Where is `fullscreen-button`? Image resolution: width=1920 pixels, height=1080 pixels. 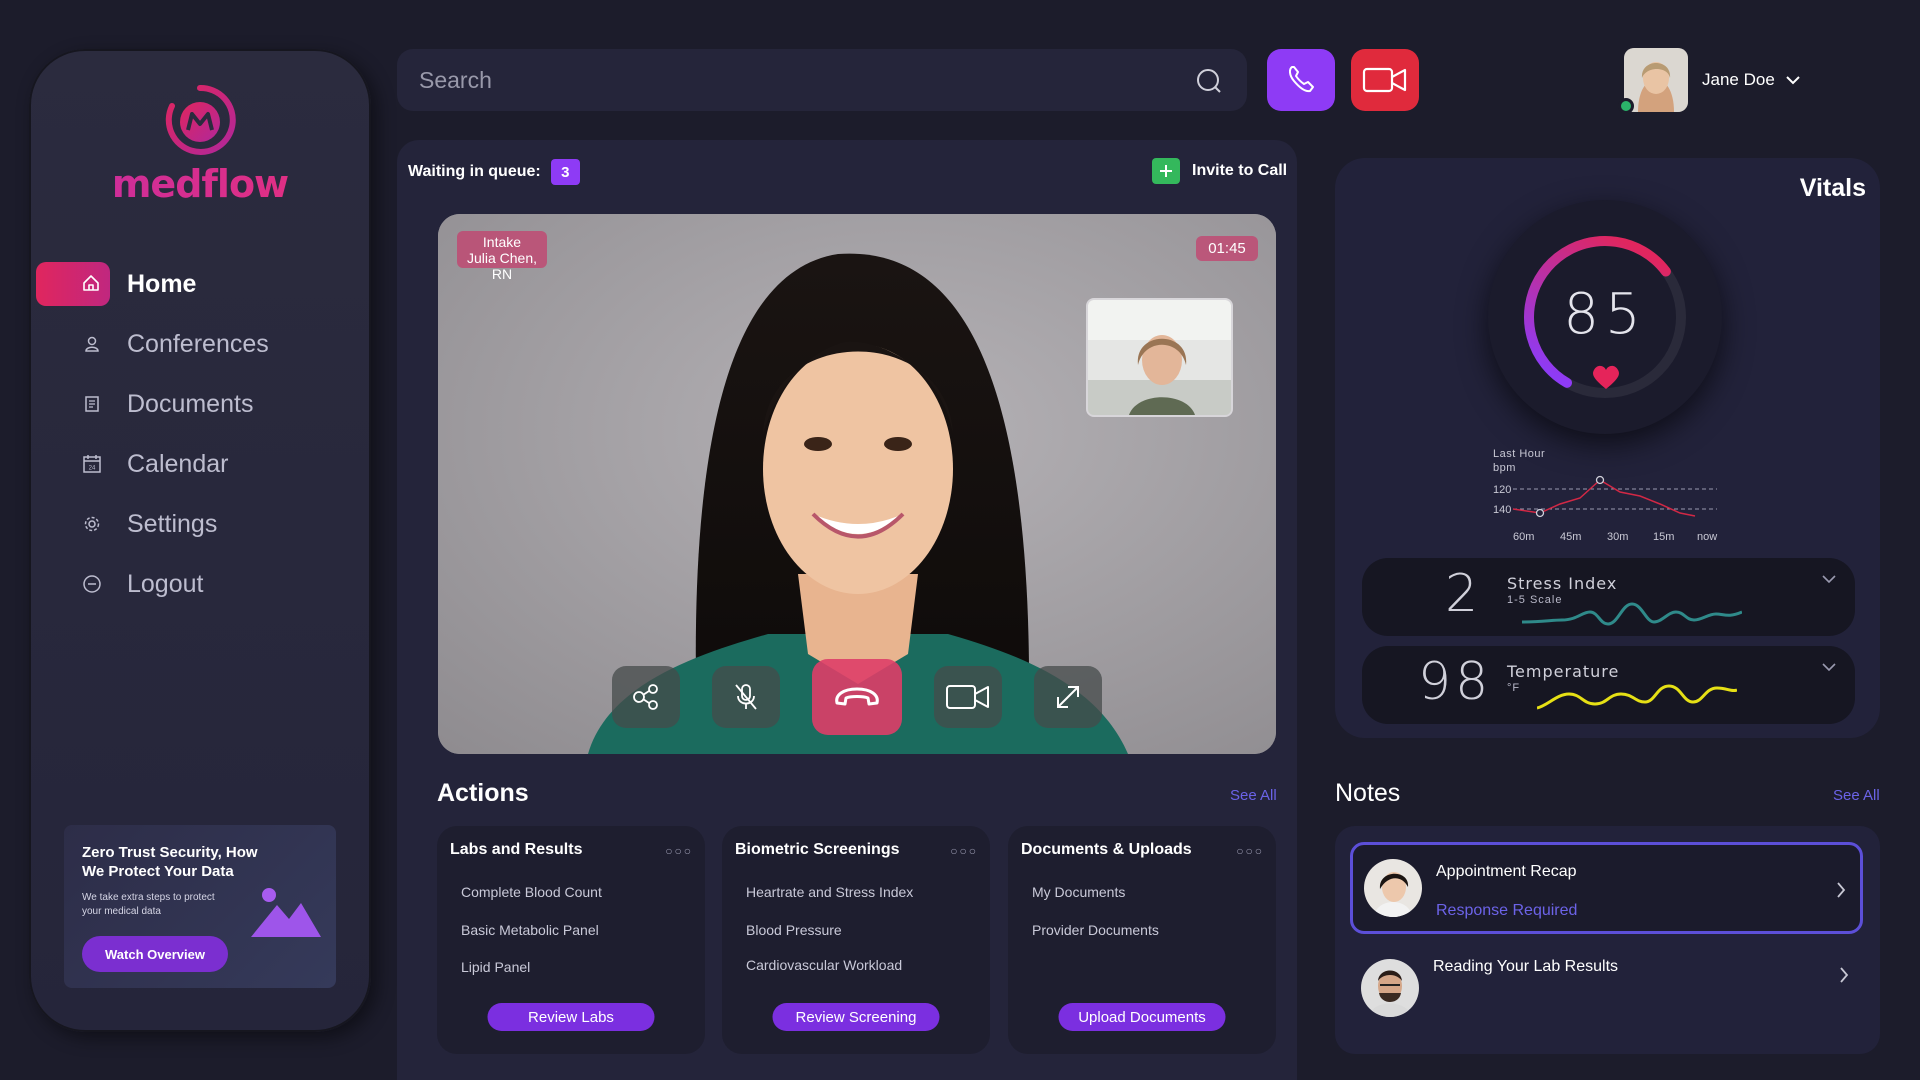
fullscreen-button is located at coordinates (1068, 697).